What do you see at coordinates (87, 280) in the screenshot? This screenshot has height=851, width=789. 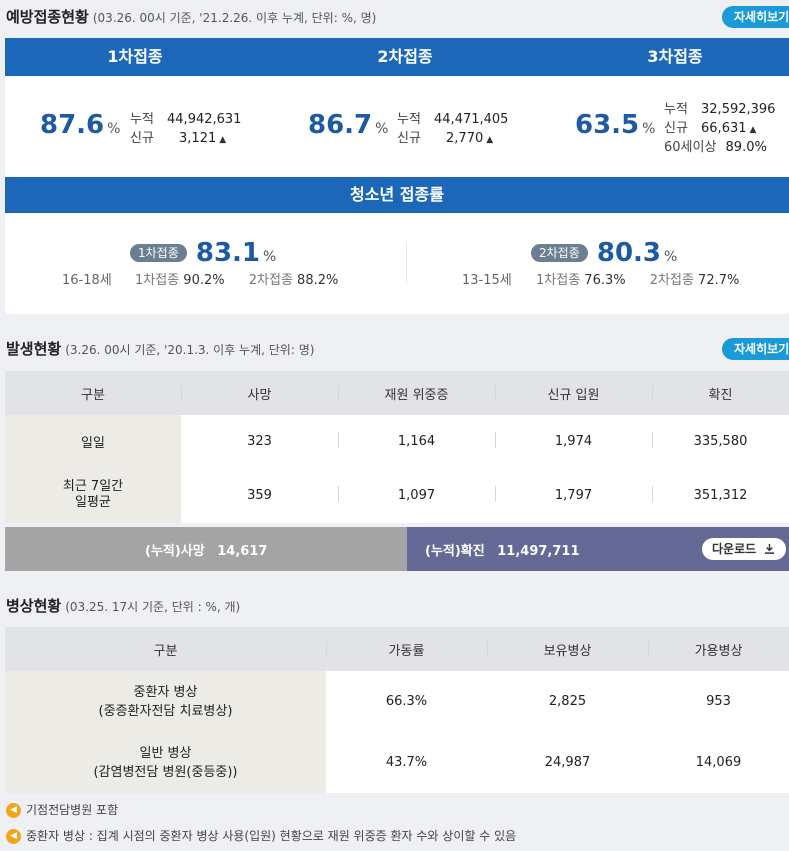 I see `youth-1-age: 16-18세` at bounding box center [87, 280].